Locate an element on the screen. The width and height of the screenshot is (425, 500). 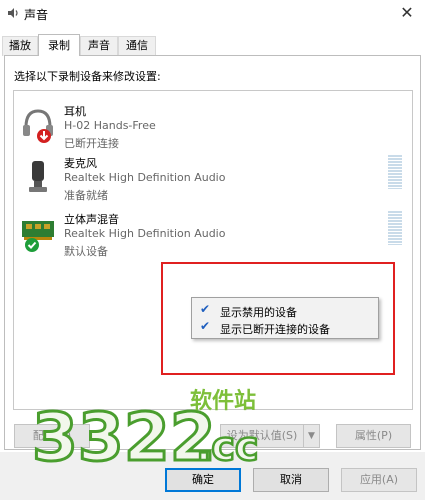
tab-sounds: 声音 is located at coordinates (99, 46).